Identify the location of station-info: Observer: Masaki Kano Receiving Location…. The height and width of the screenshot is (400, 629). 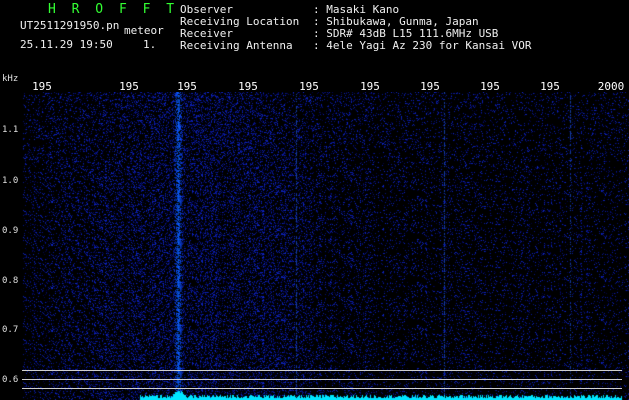
(356, 28).